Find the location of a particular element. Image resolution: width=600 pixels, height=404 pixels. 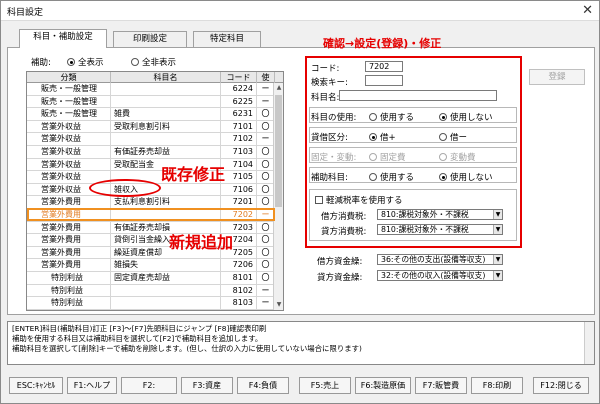

row-code: 7106 is located at coordinates (239, 189).